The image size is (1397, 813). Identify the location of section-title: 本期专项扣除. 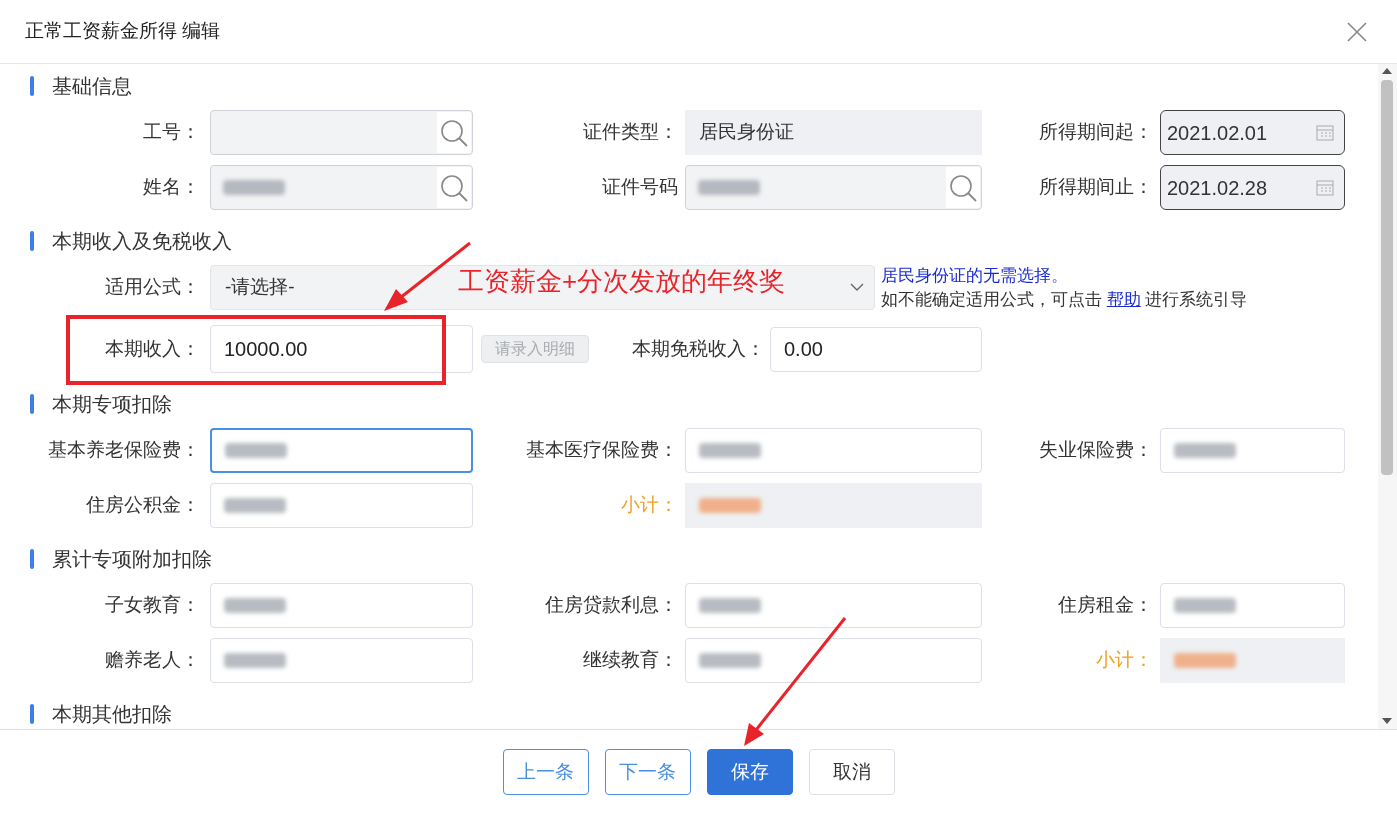
(112, 404).